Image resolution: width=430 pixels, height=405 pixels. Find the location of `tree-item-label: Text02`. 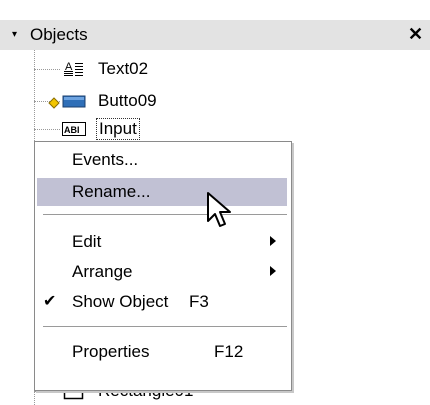

tree-item-label: Text02 is located at coordinates (123, 68).